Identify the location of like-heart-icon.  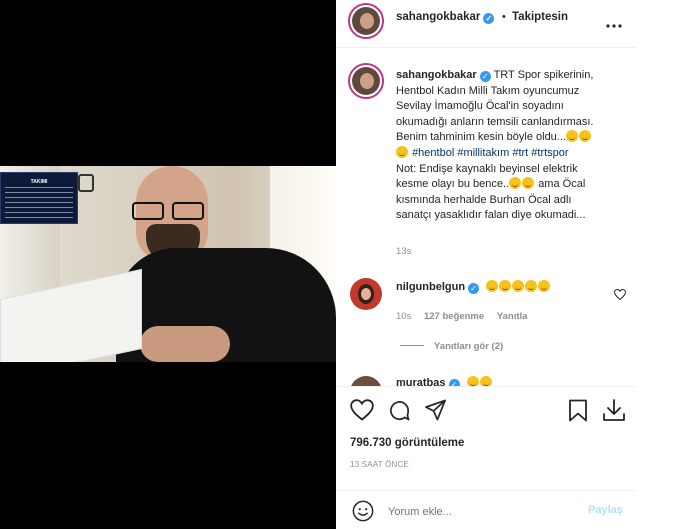
(362, 412).